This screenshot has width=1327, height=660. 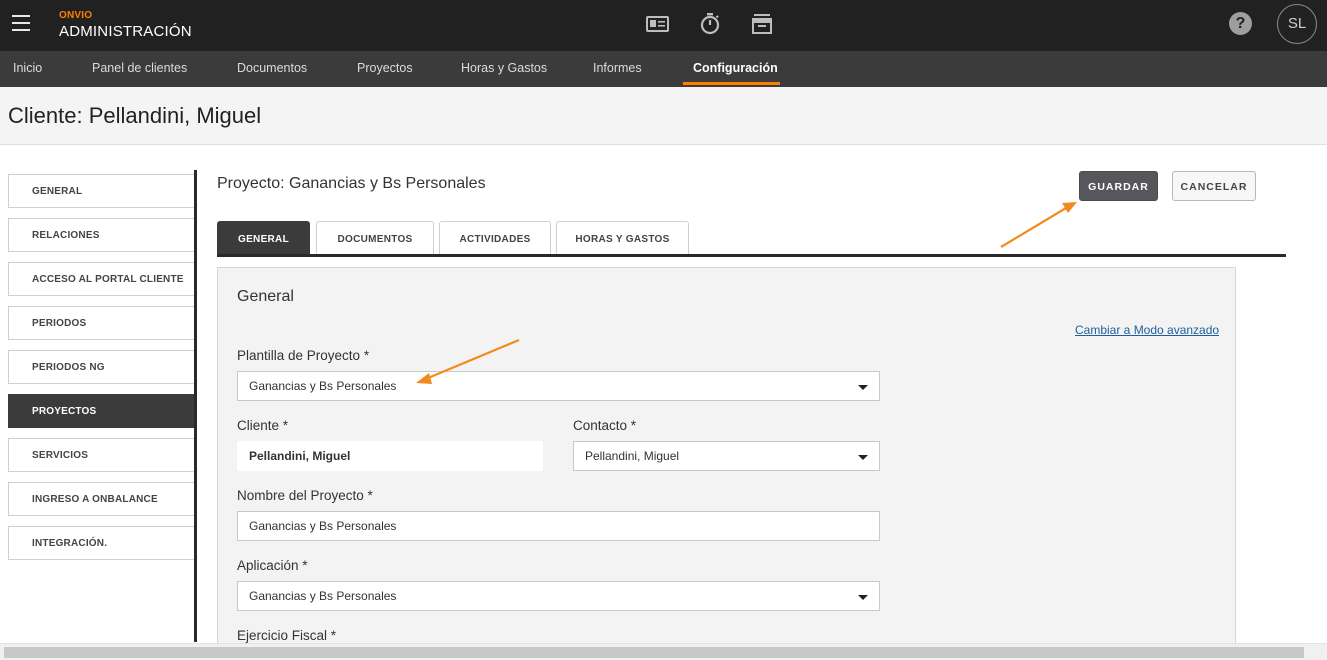 What do you see at coordinates (27, 69) in the screenshot?
I see `nav-item-inicio: Inicio` at bounding box center [27, 69].